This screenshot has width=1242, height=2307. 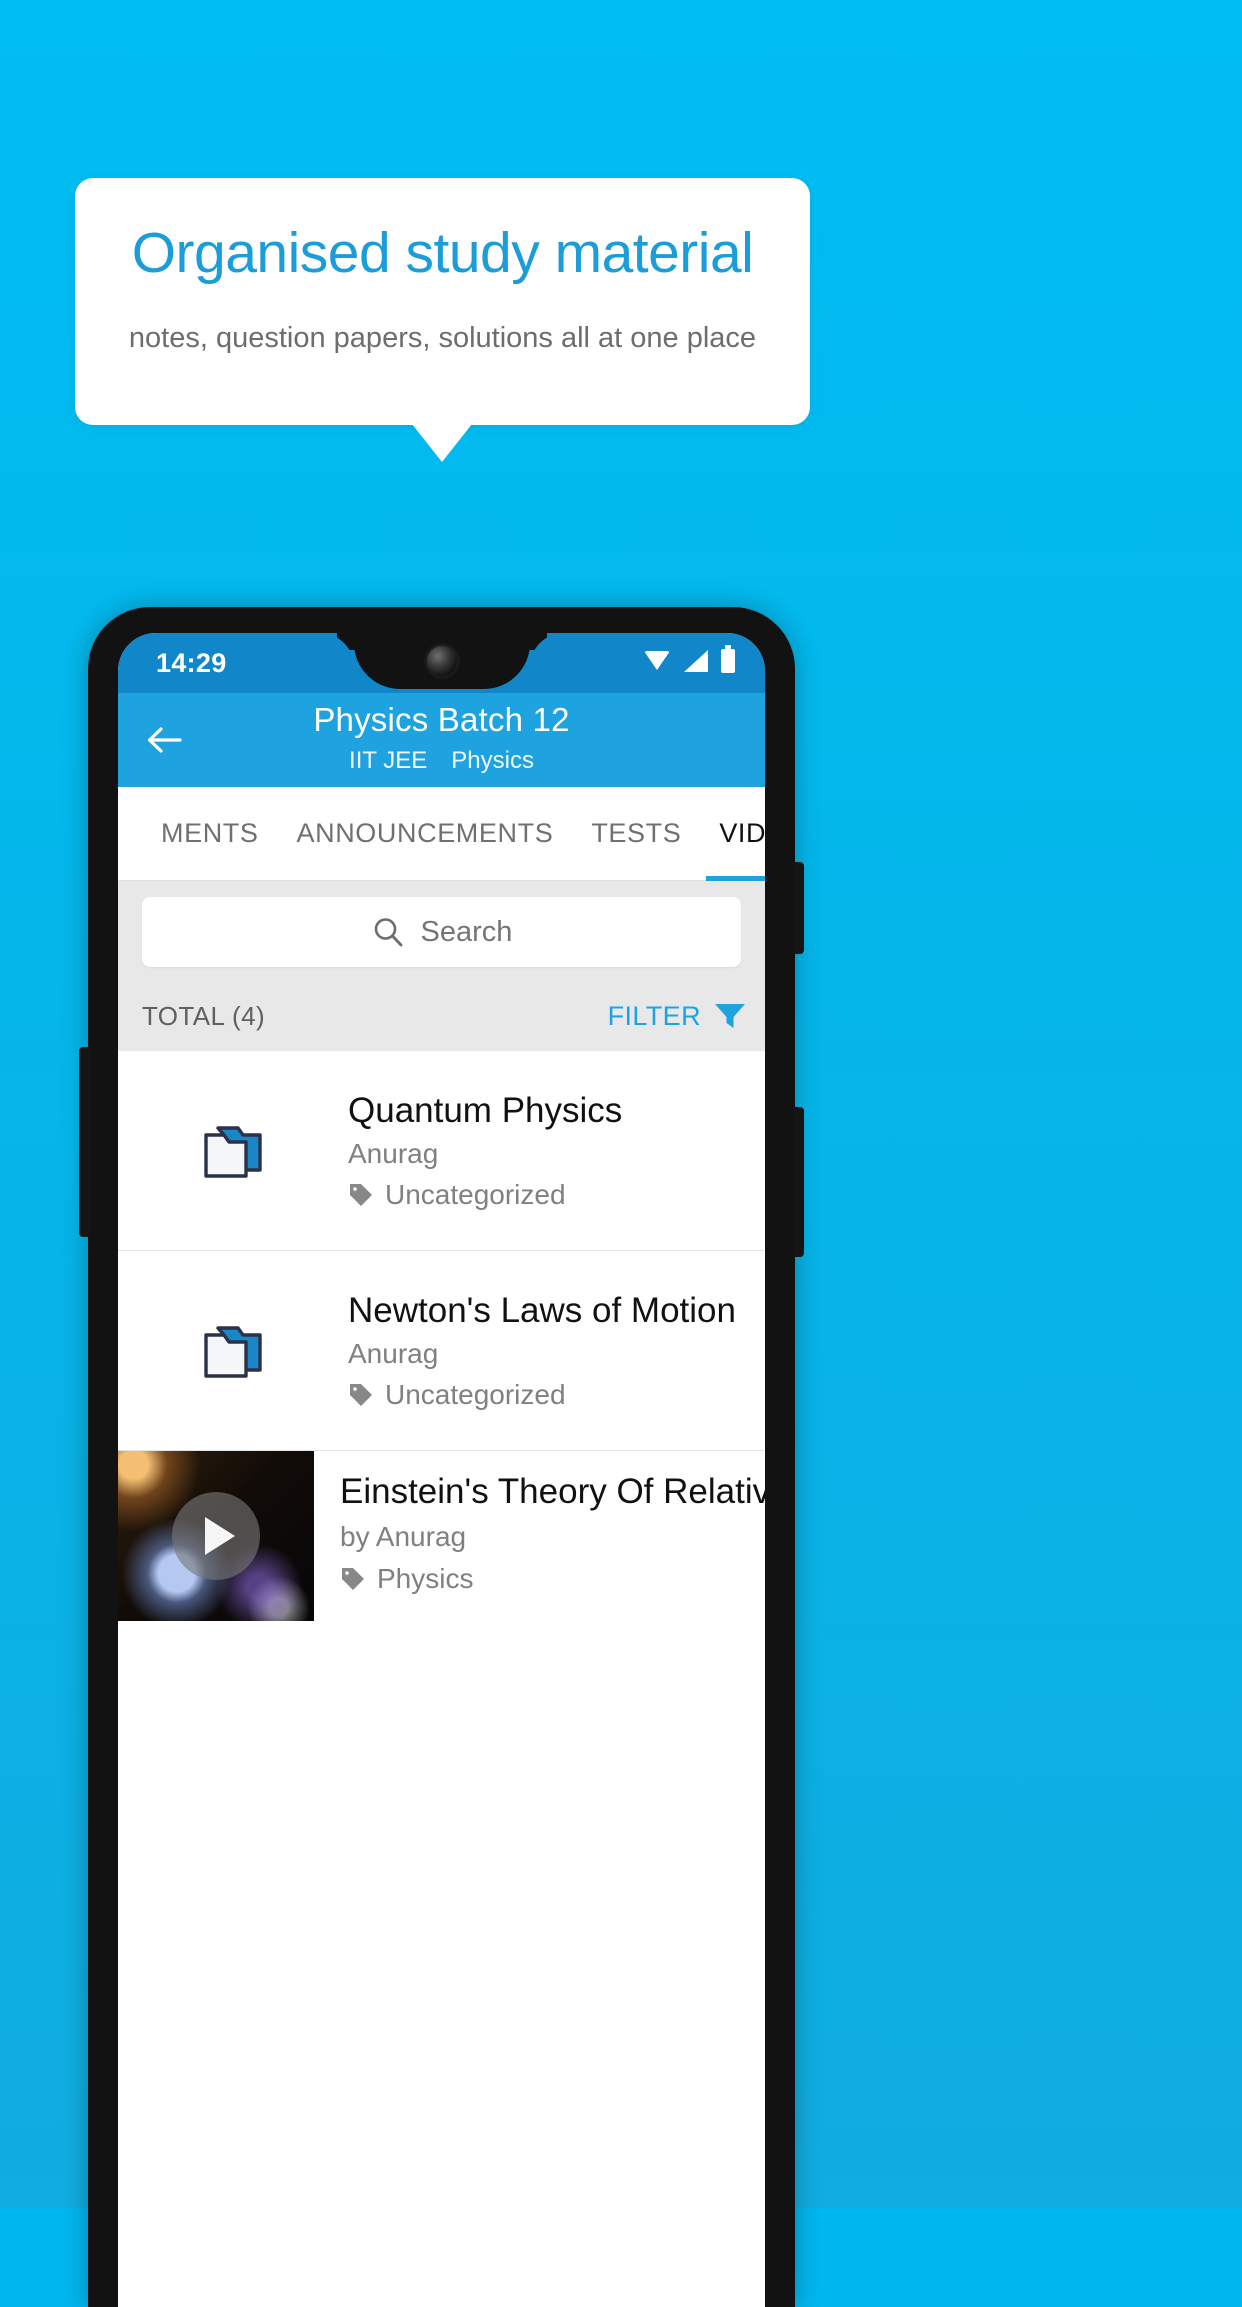 What do you see at coordinates (441, 719) in the screenshot?
I see `page-title: Physics Batch 12` at bounding box center [441, 719].